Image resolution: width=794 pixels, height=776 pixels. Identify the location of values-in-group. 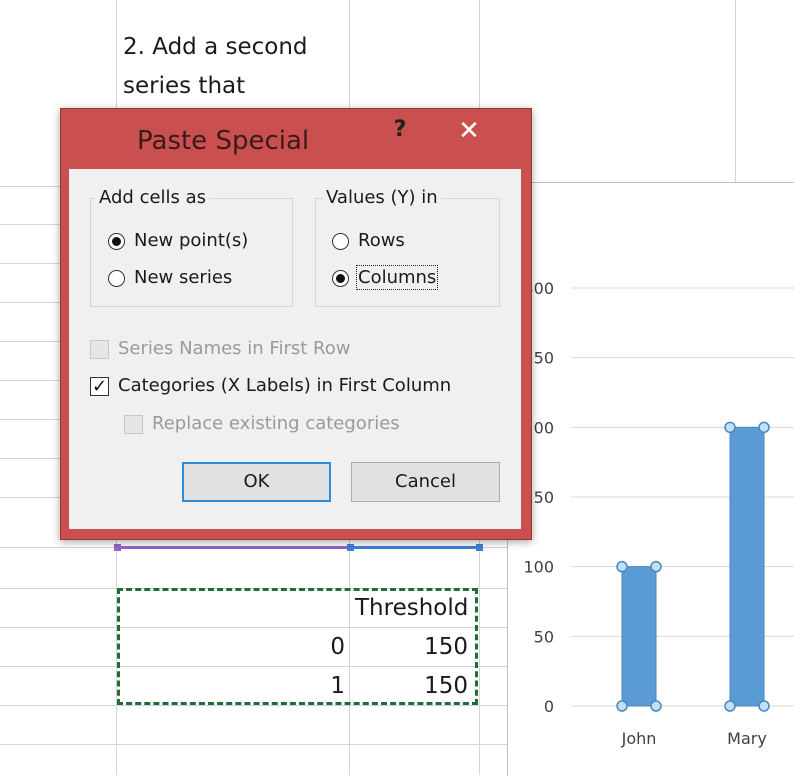
(407, 252).